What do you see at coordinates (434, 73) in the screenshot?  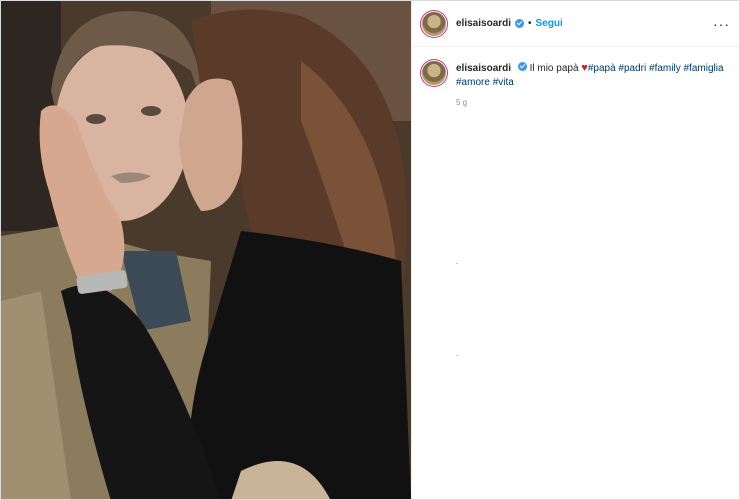 I see `caption-avatar` at bounding box center [434, 73].